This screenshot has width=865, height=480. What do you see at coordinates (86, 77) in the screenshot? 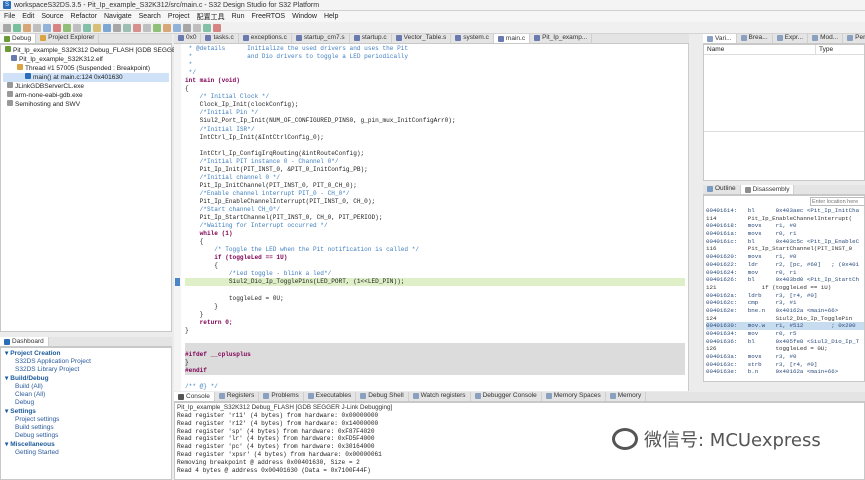
I see `debug-tree-item: main() at main.c:124 0x401630` at bounding box center [86, 77].